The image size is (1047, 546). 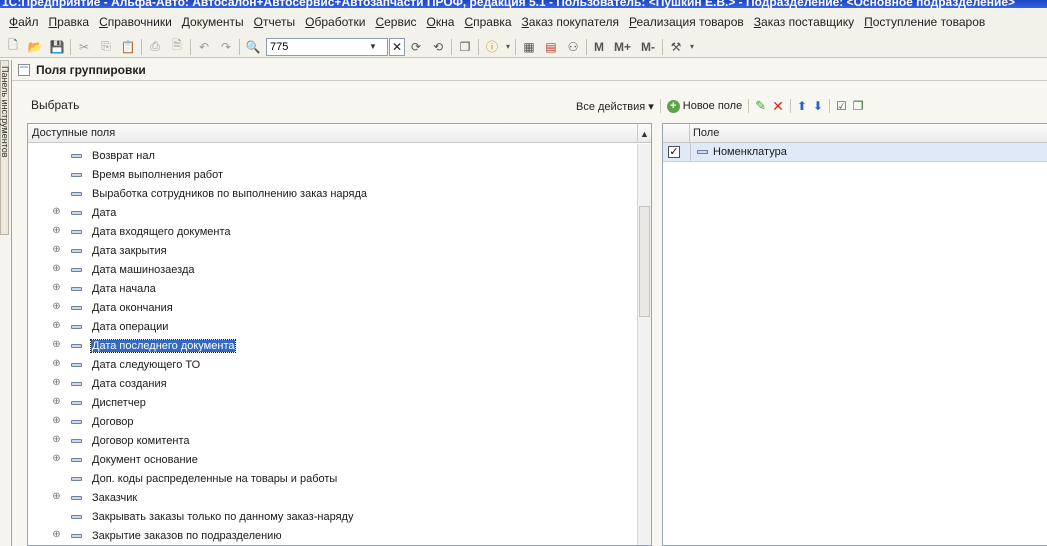 I want to click on memory-button: M, so click(x=599, y=47).